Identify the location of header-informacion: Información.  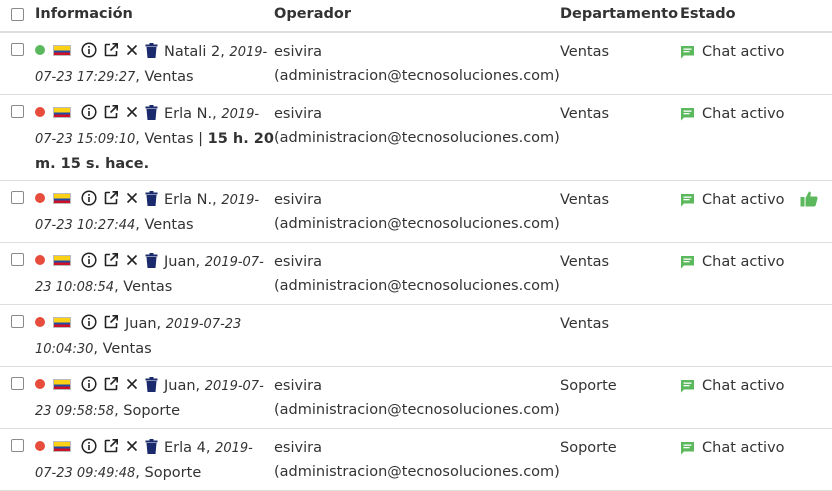
(154, 16).